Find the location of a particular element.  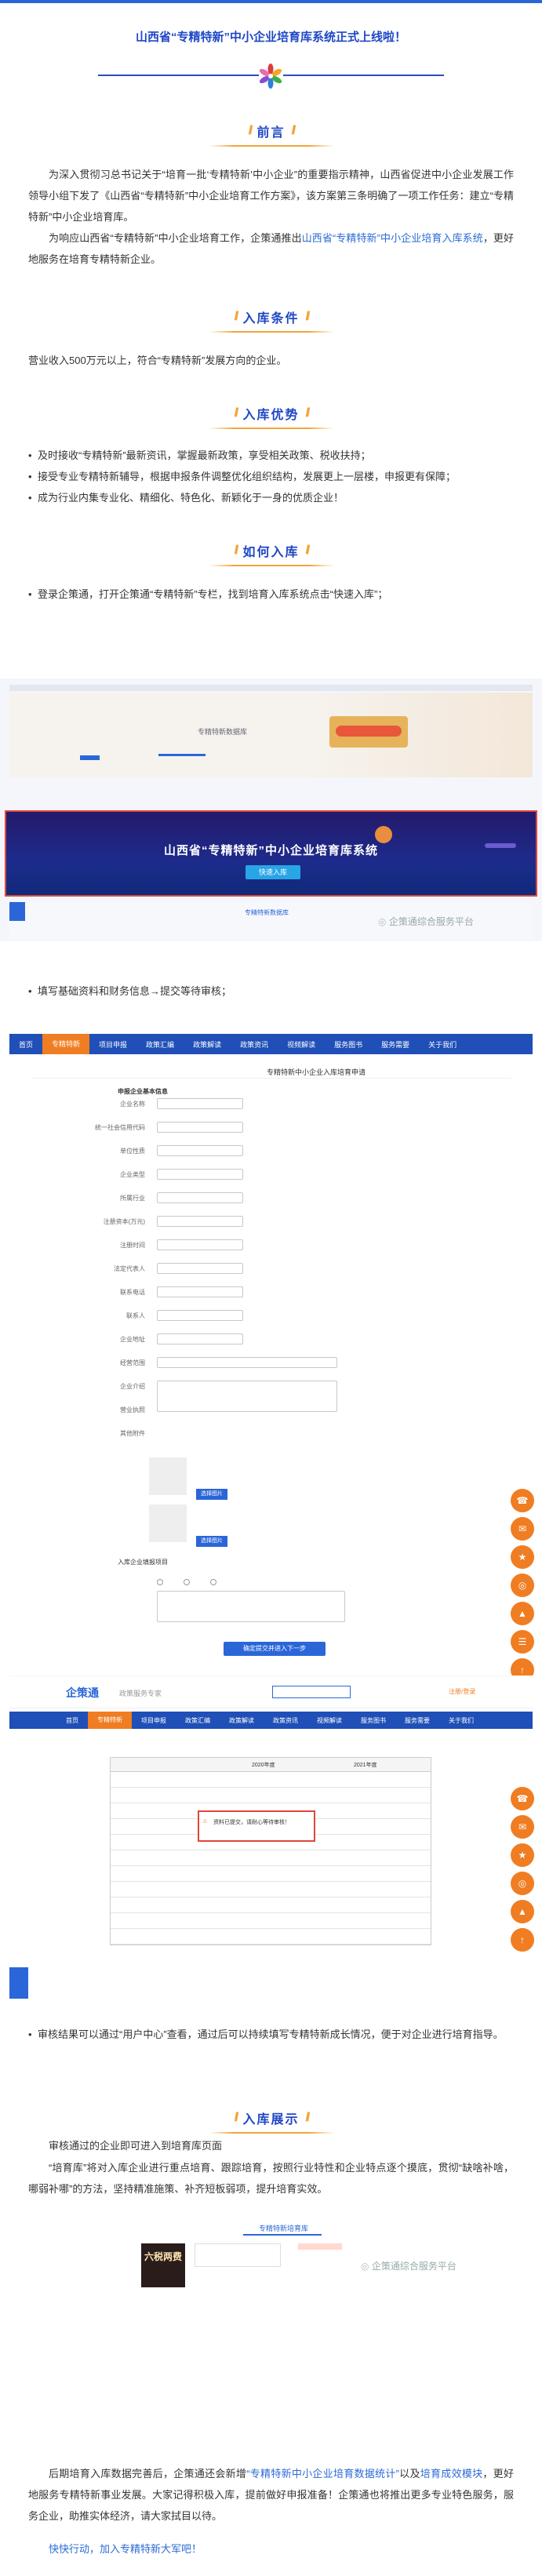

showcase-tag is located at coordinates (320, 2246).